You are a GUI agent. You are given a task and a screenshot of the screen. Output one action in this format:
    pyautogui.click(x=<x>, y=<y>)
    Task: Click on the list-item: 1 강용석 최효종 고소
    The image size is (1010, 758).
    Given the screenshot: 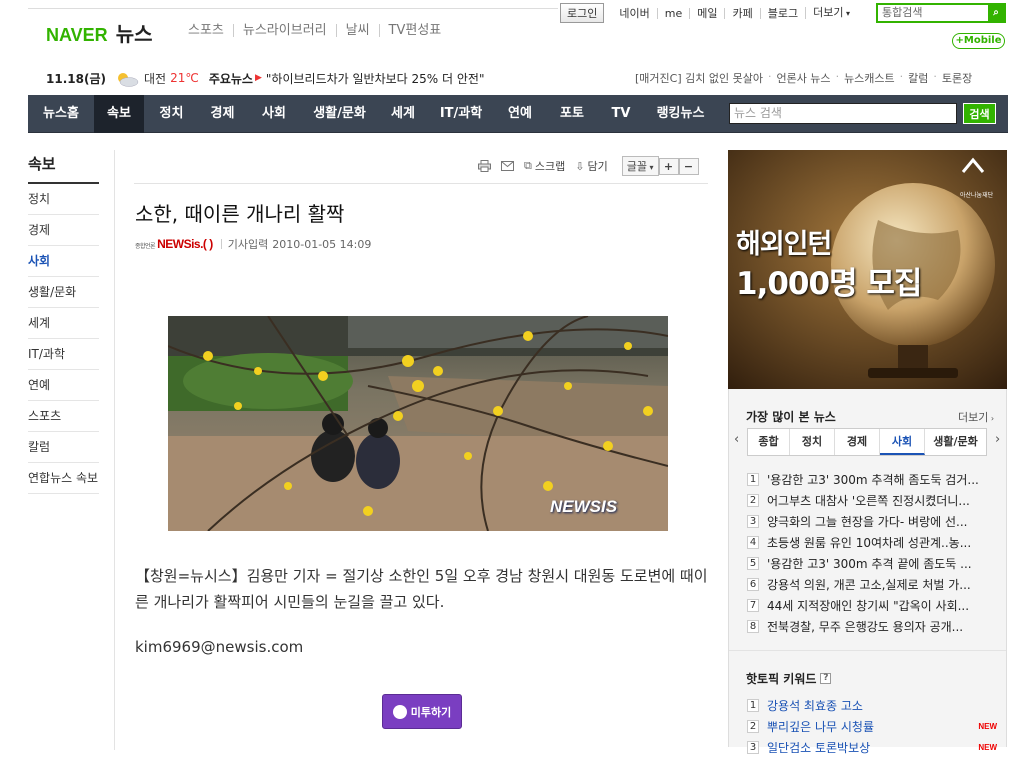 What is the action you would take?
    pyautogui.click(x=872, y=705)
    